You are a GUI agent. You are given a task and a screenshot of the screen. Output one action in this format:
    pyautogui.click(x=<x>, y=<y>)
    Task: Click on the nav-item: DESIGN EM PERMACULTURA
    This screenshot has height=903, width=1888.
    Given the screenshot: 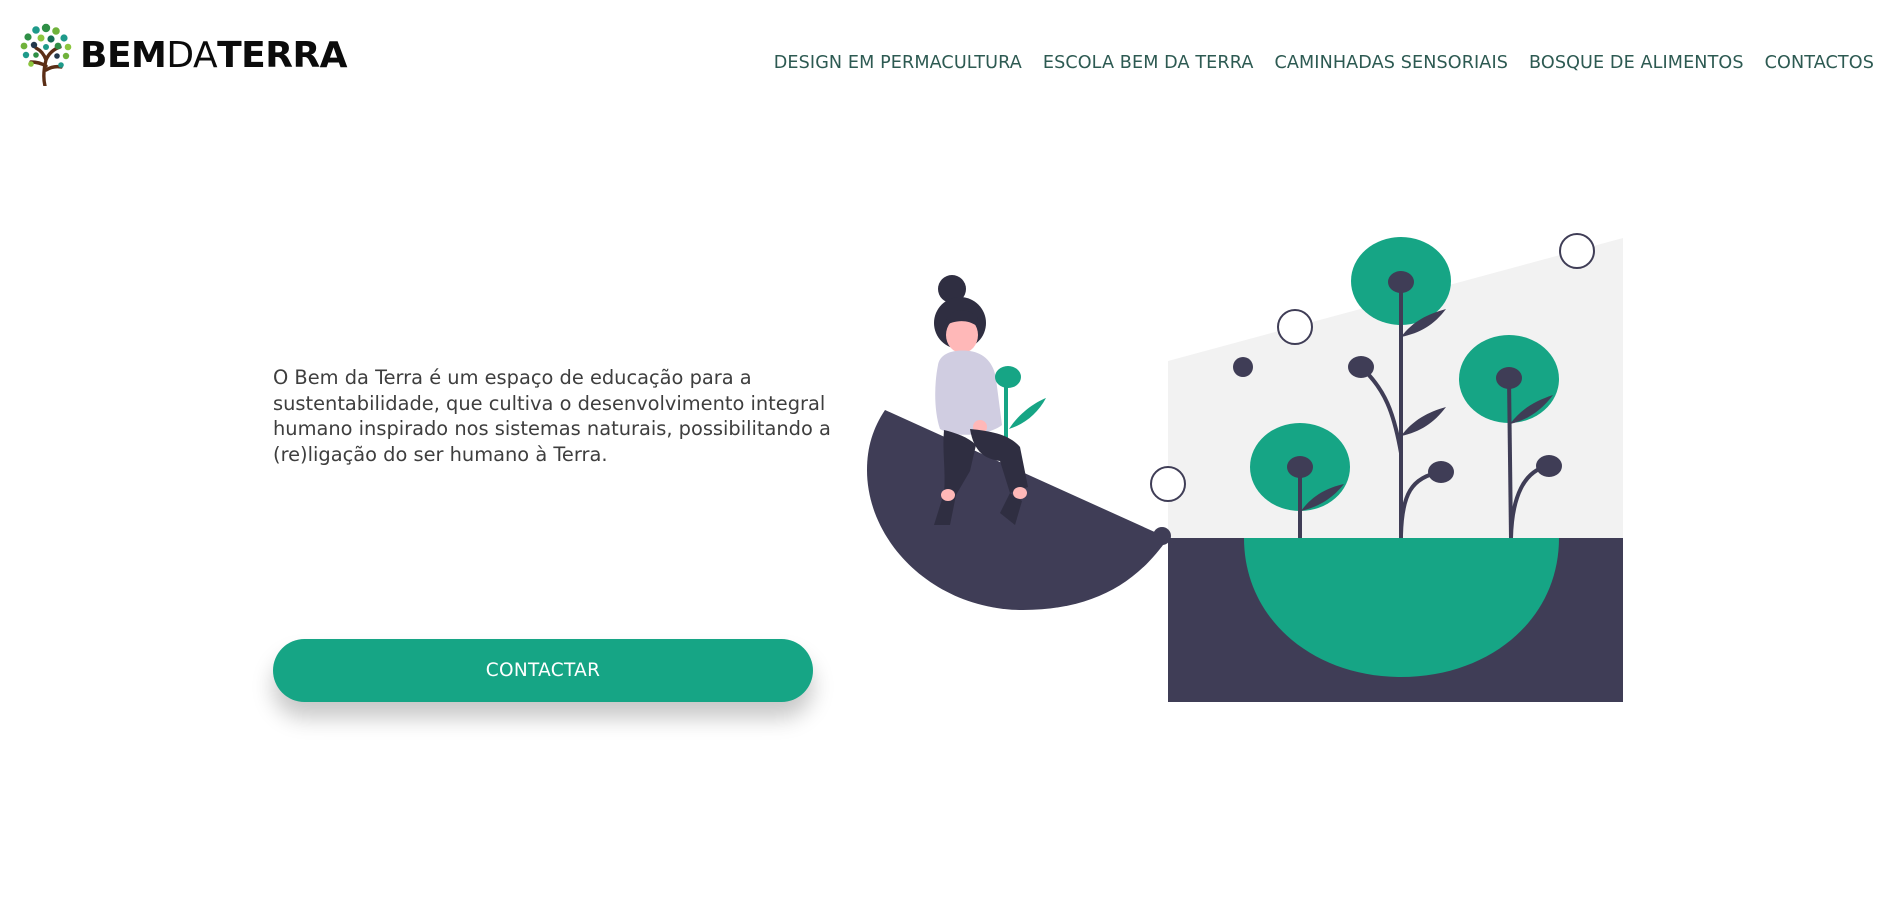 What is the action you would take?
    pyautogui.click(x=898, y=63)
    